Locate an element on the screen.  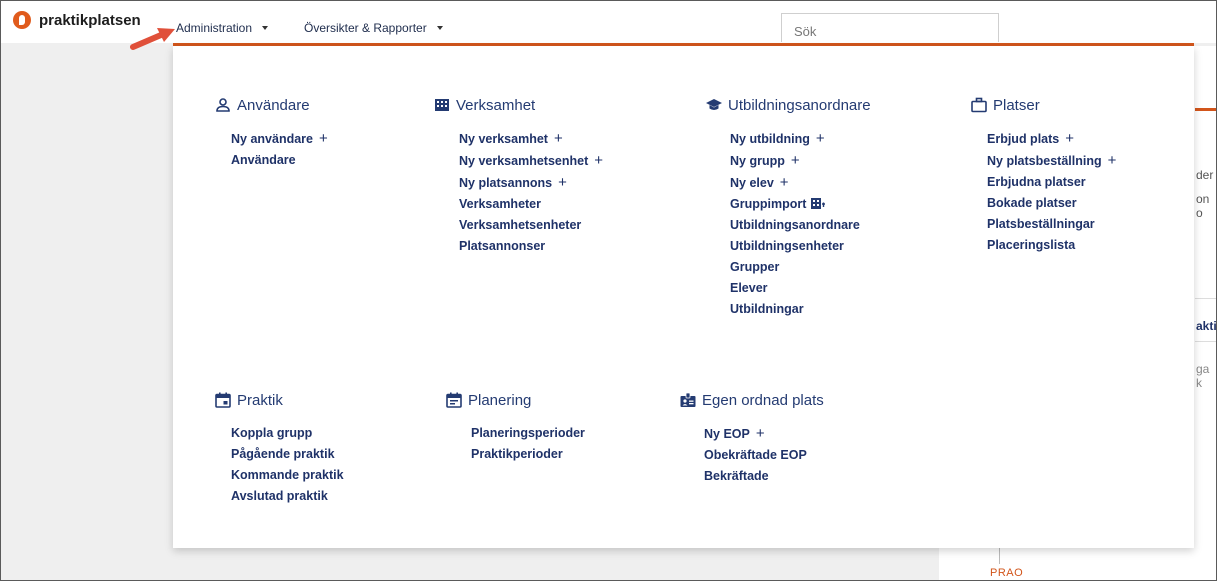
logo-icon is located at coordinates (22, 20).